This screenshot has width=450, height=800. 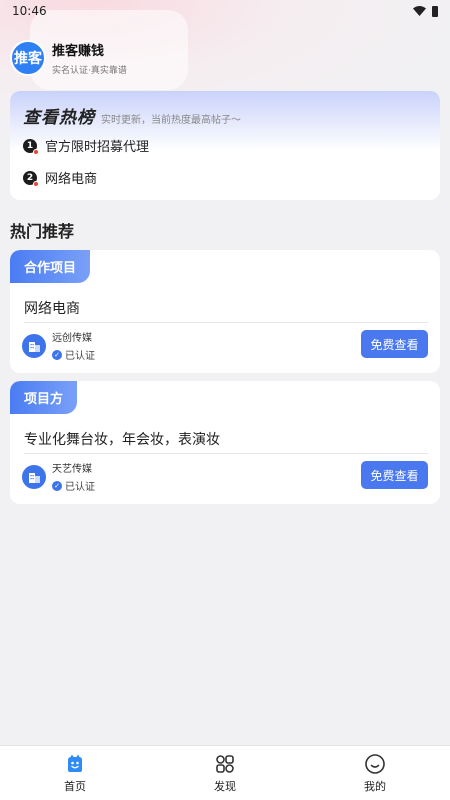 I want to click on card-title: 专业化舞台妆，年会妆，表演妆, so click(x=122, y=440).